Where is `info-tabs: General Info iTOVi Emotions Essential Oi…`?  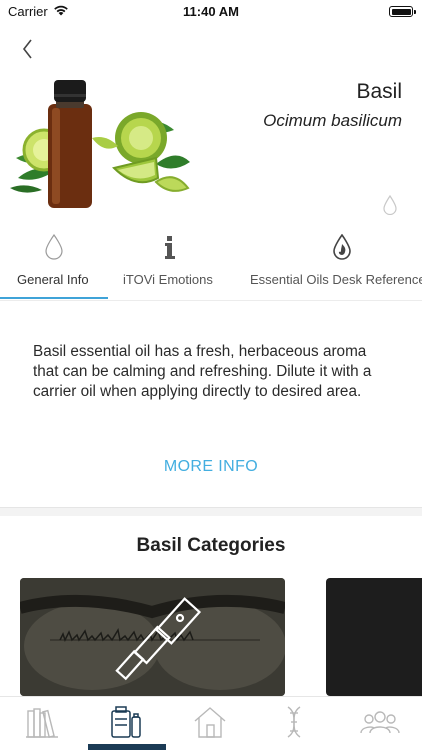
info-tabs: General Info iTOVi Emotions Essential Oi… is located at coordinates (211, 265).